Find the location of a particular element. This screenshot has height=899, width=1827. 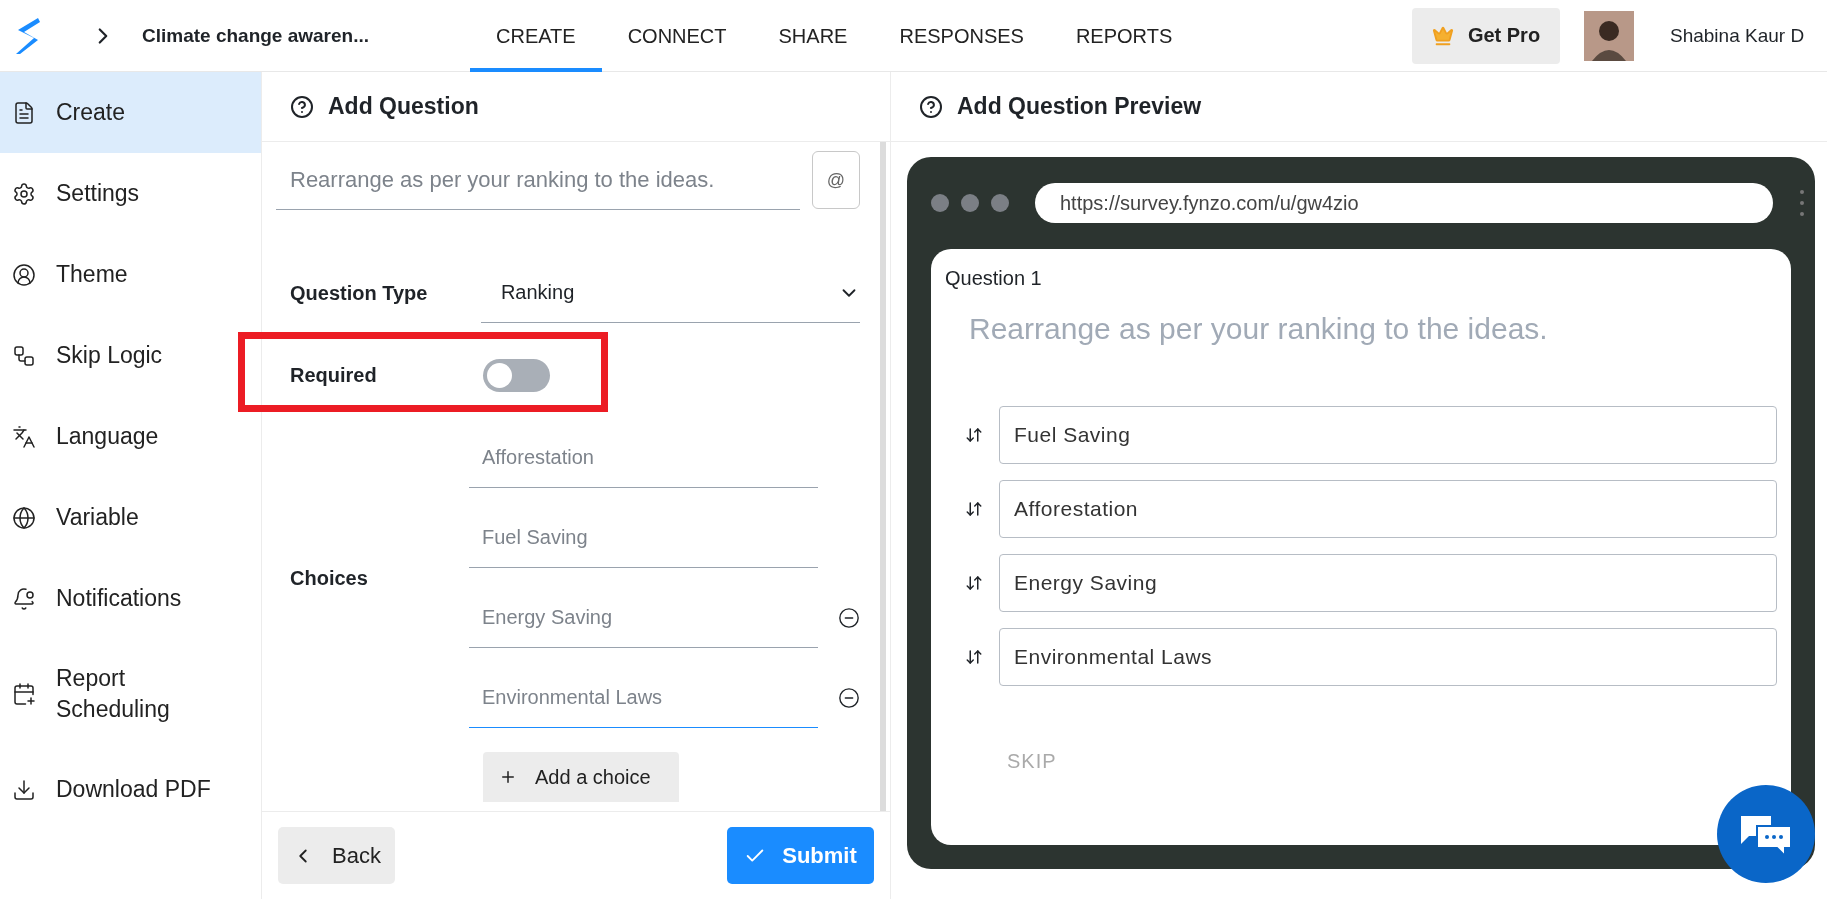

field-label: Choices is located at coordinates (329, 578).